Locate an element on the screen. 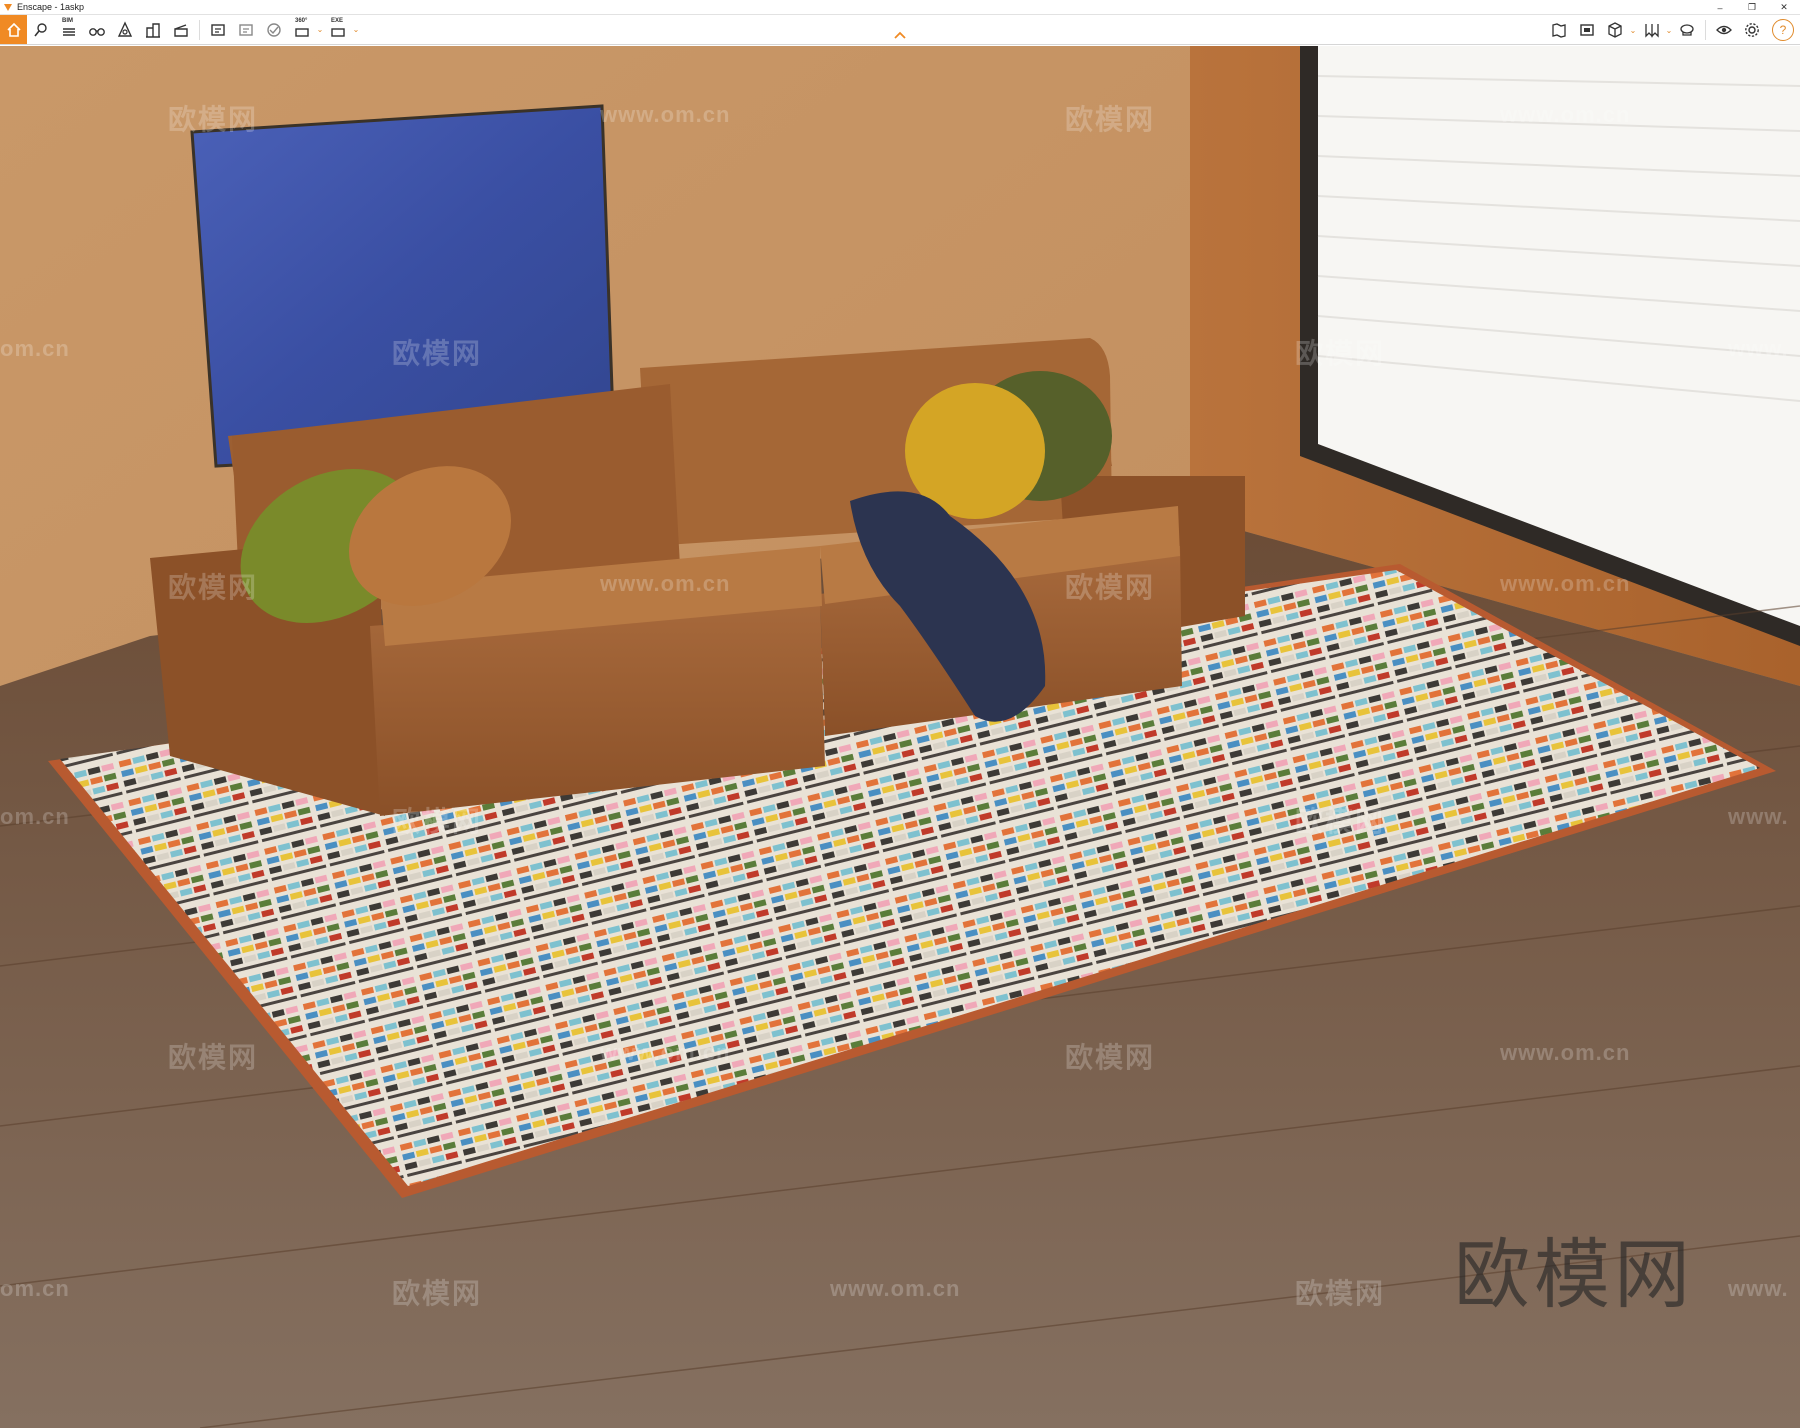 The width and height of the screenshot is (1800, 1428). bim-tag: BIM is located at coordinates (67, 20).